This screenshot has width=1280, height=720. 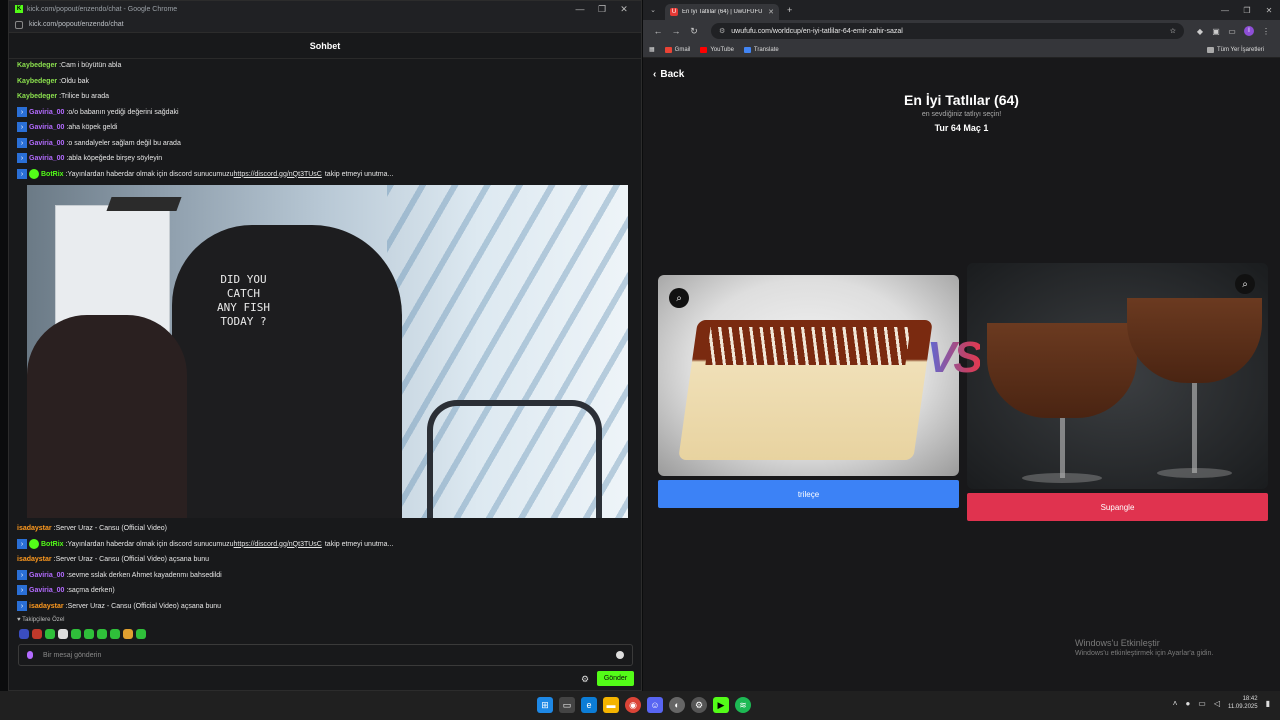 What do you see at coordinates (1268, 703) in the screenshot?
I see `notification-icon: ▮` at bounding box center [1268, 703].